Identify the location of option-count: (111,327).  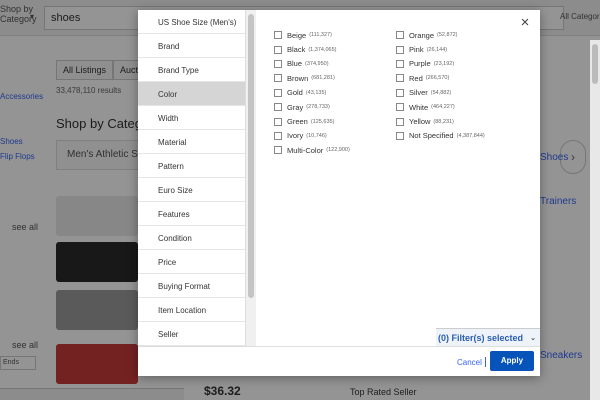
(320, 35).